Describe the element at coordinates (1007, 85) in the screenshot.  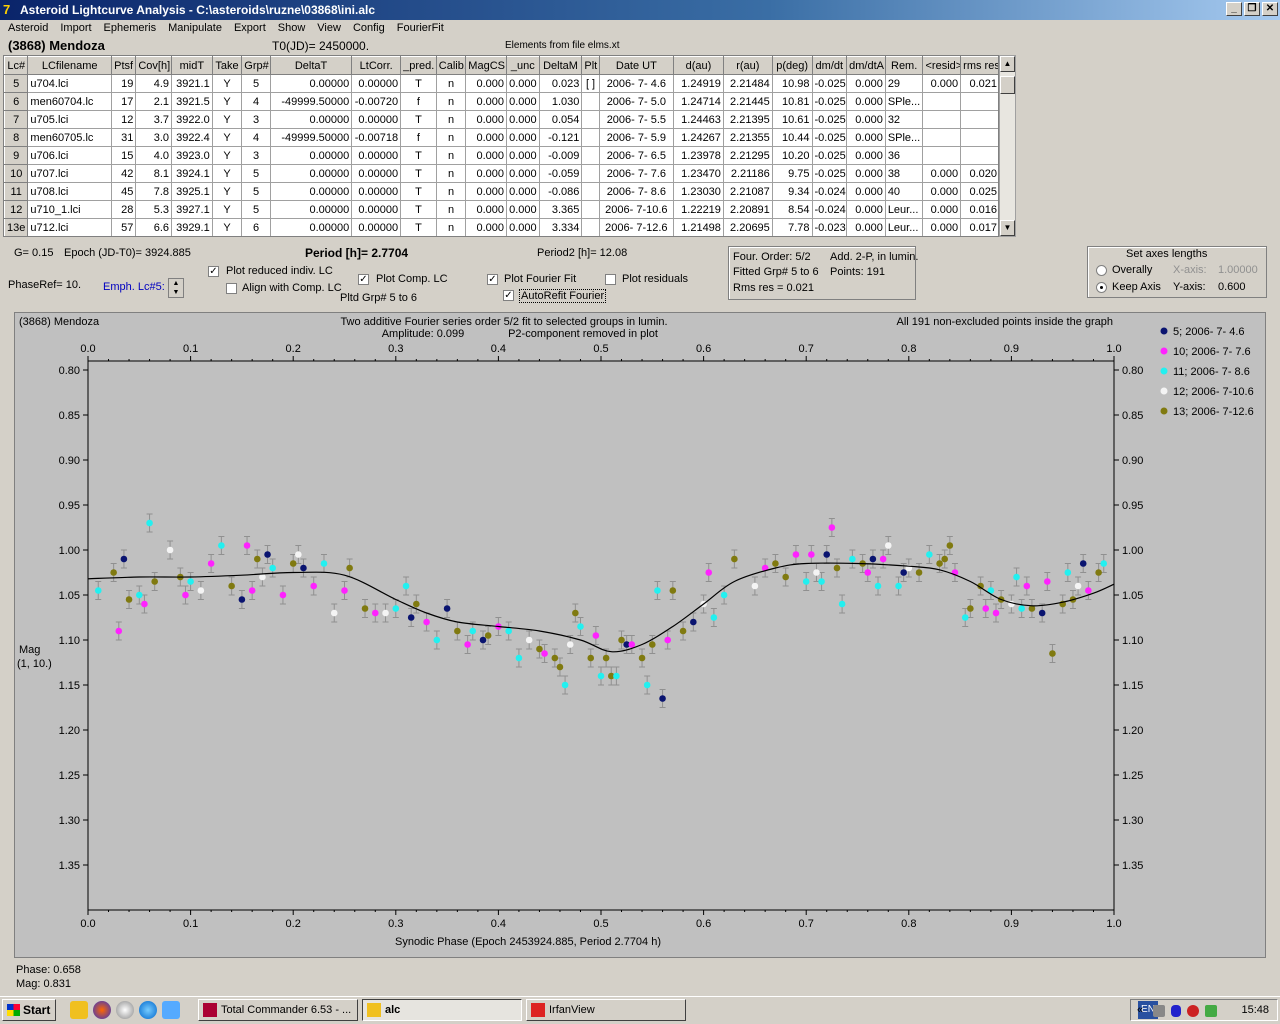
I see `scroll-thumb` at that location.